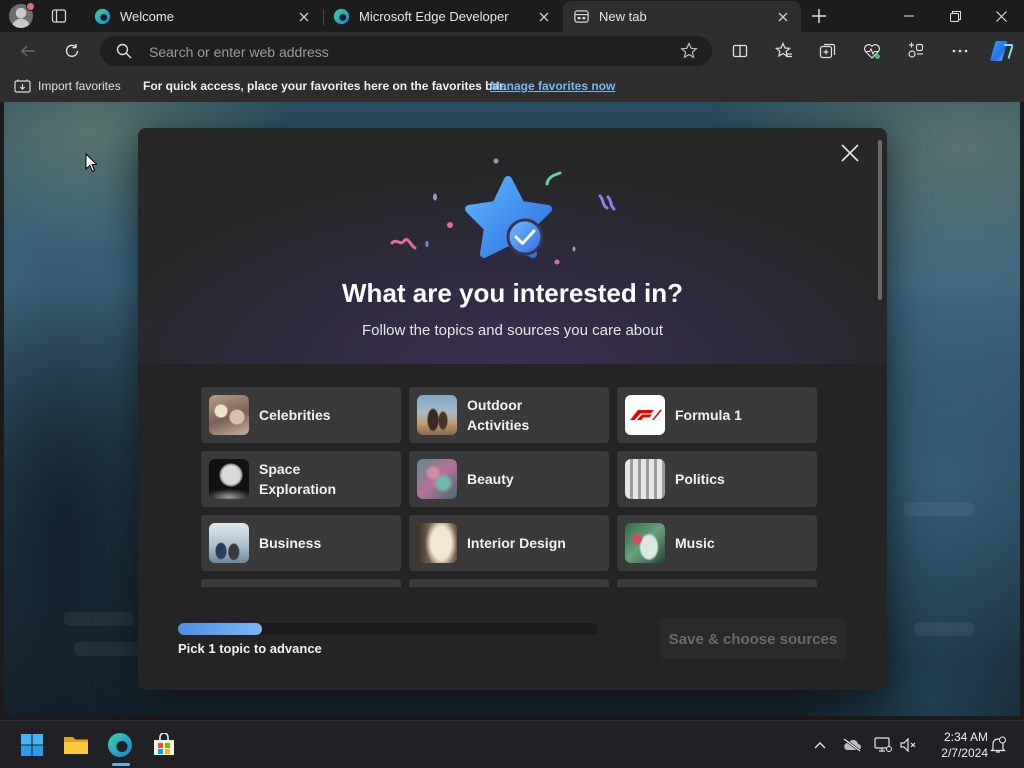 This screenshot has height=768, width=1024. Describe the element at coordinates (32, 745) in the screenshot. I see `start-button` at that location.